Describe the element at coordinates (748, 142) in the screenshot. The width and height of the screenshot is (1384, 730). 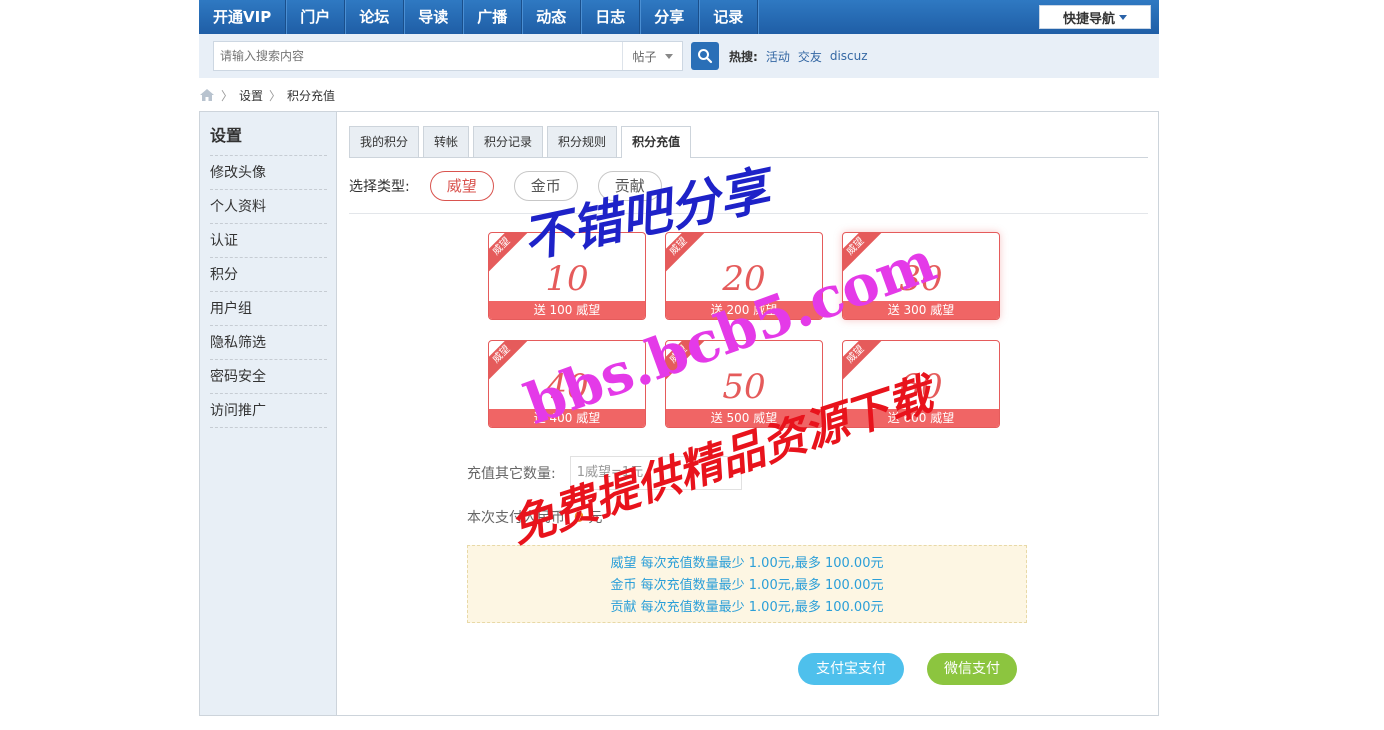
I see `tab-bar: 我的积分 转帐 积分记录 积分规则 积分充值` at that location.